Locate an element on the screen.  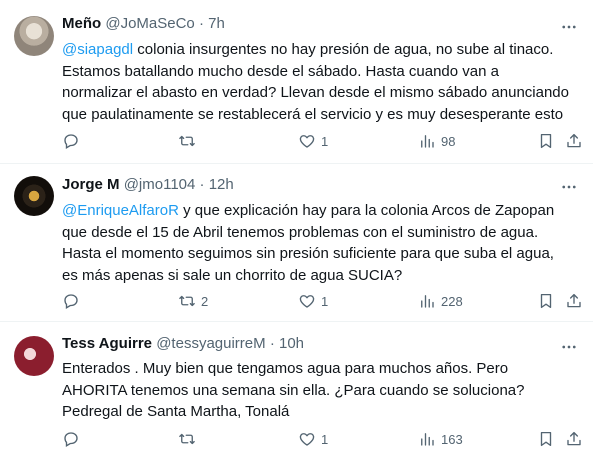
view-count: 163 is located at coordinates (452, 439).